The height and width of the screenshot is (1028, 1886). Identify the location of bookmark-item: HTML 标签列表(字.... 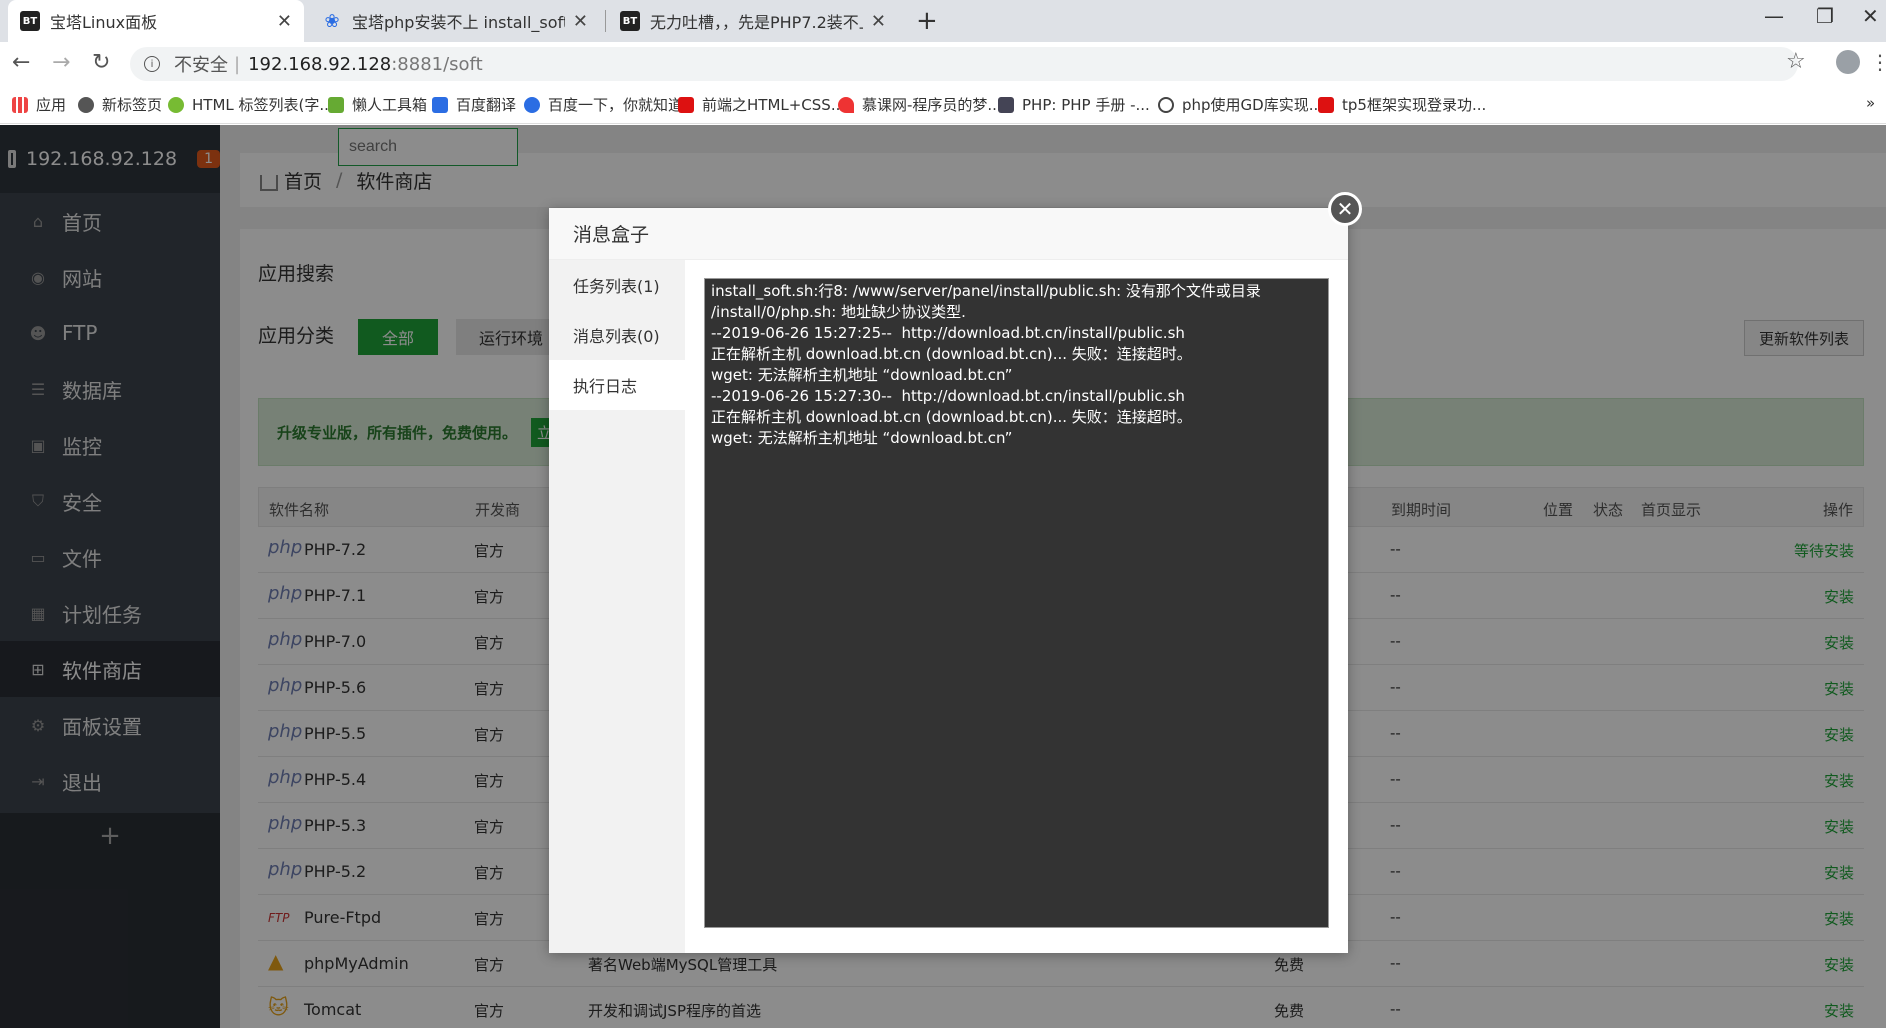
(251, 104).